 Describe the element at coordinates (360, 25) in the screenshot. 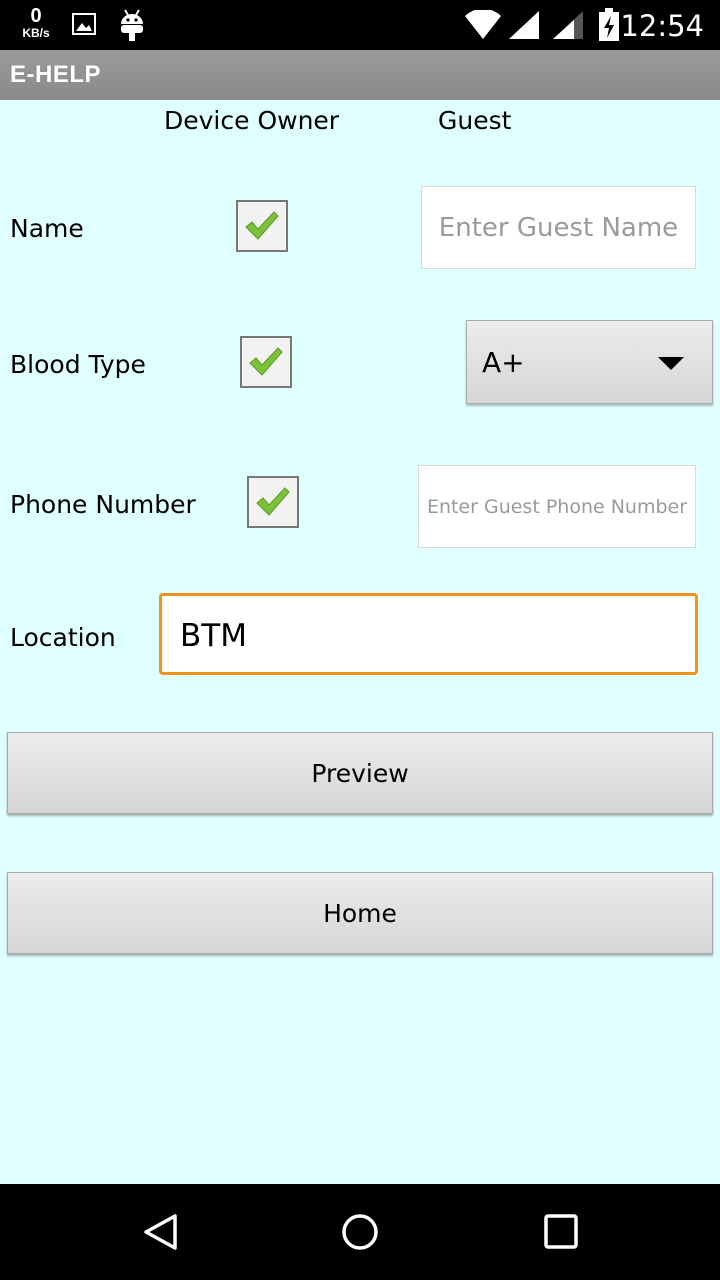

I see `status-bar: 0 KB/s 12:54` at that location.